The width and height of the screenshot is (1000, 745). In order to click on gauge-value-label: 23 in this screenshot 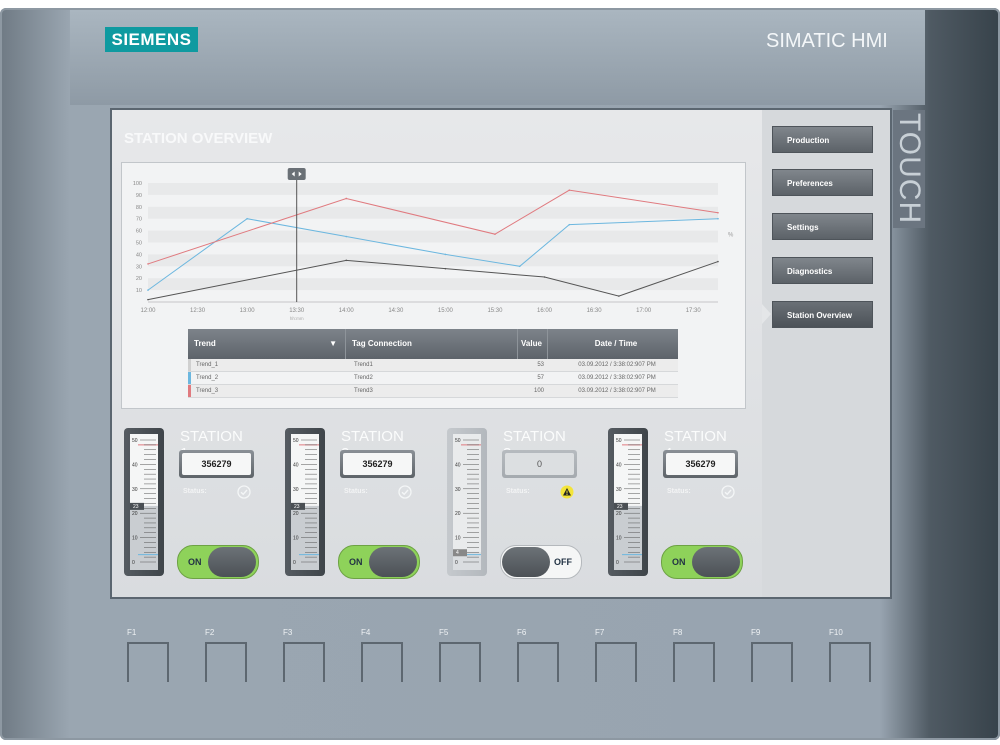, I will do `click(136, 507)`.